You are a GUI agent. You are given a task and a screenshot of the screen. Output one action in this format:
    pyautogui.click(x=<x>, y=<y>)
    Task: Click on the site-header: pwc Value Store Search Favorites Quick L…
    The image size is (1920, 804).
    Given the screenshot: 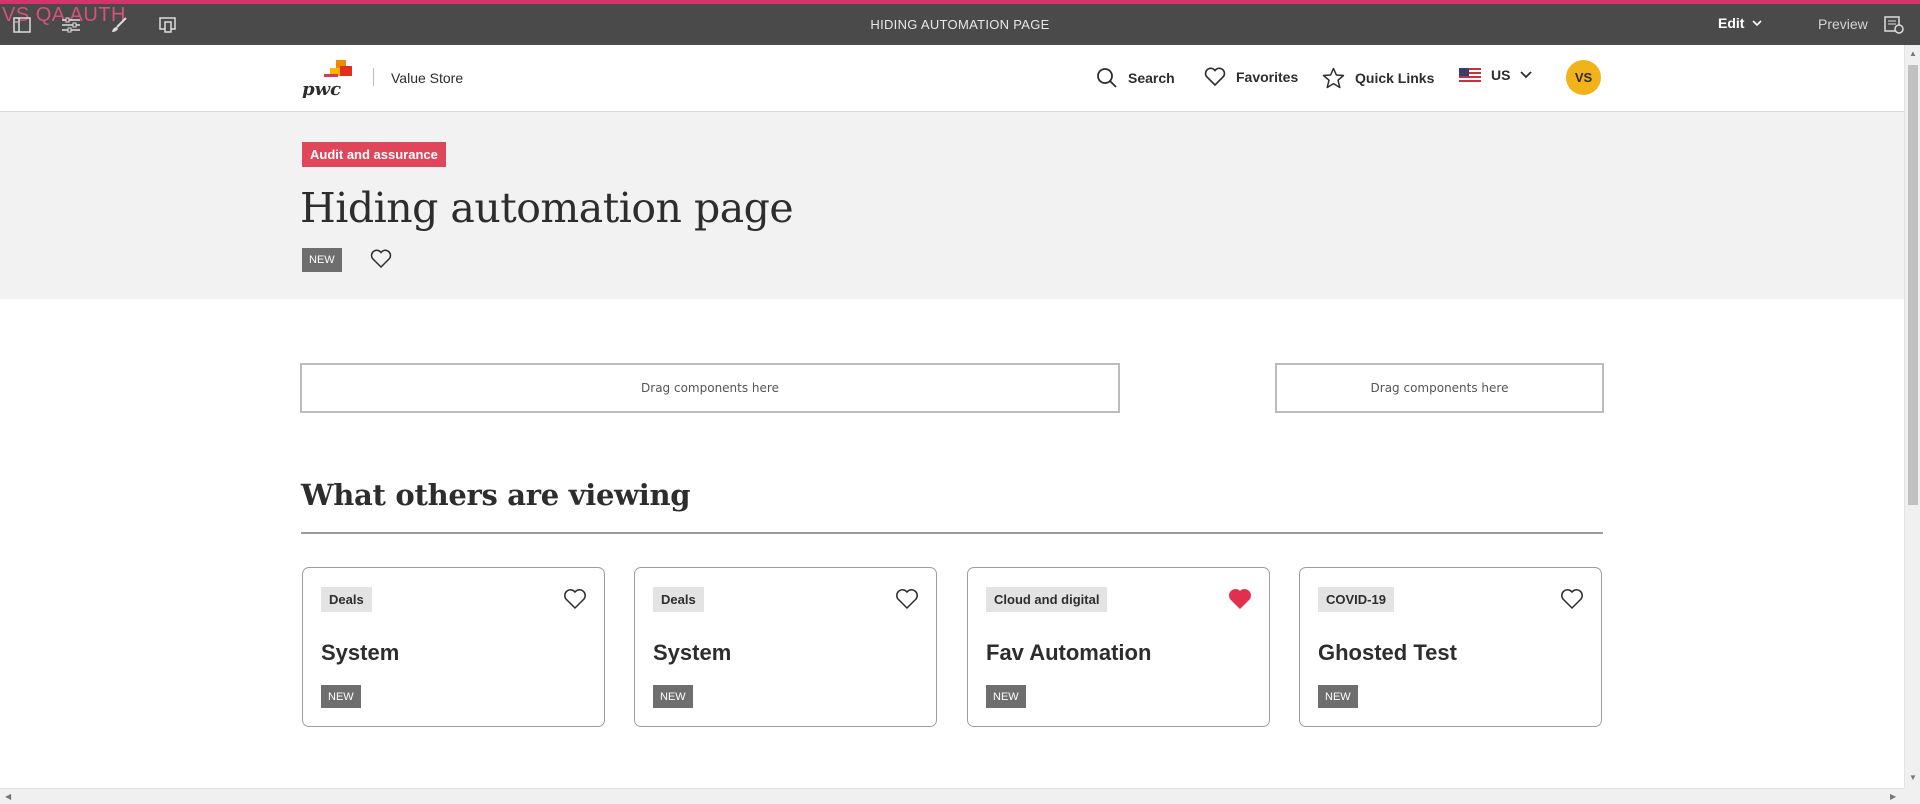 What is the action you would take?
    pyautogui.click(x=952, y=78)
    